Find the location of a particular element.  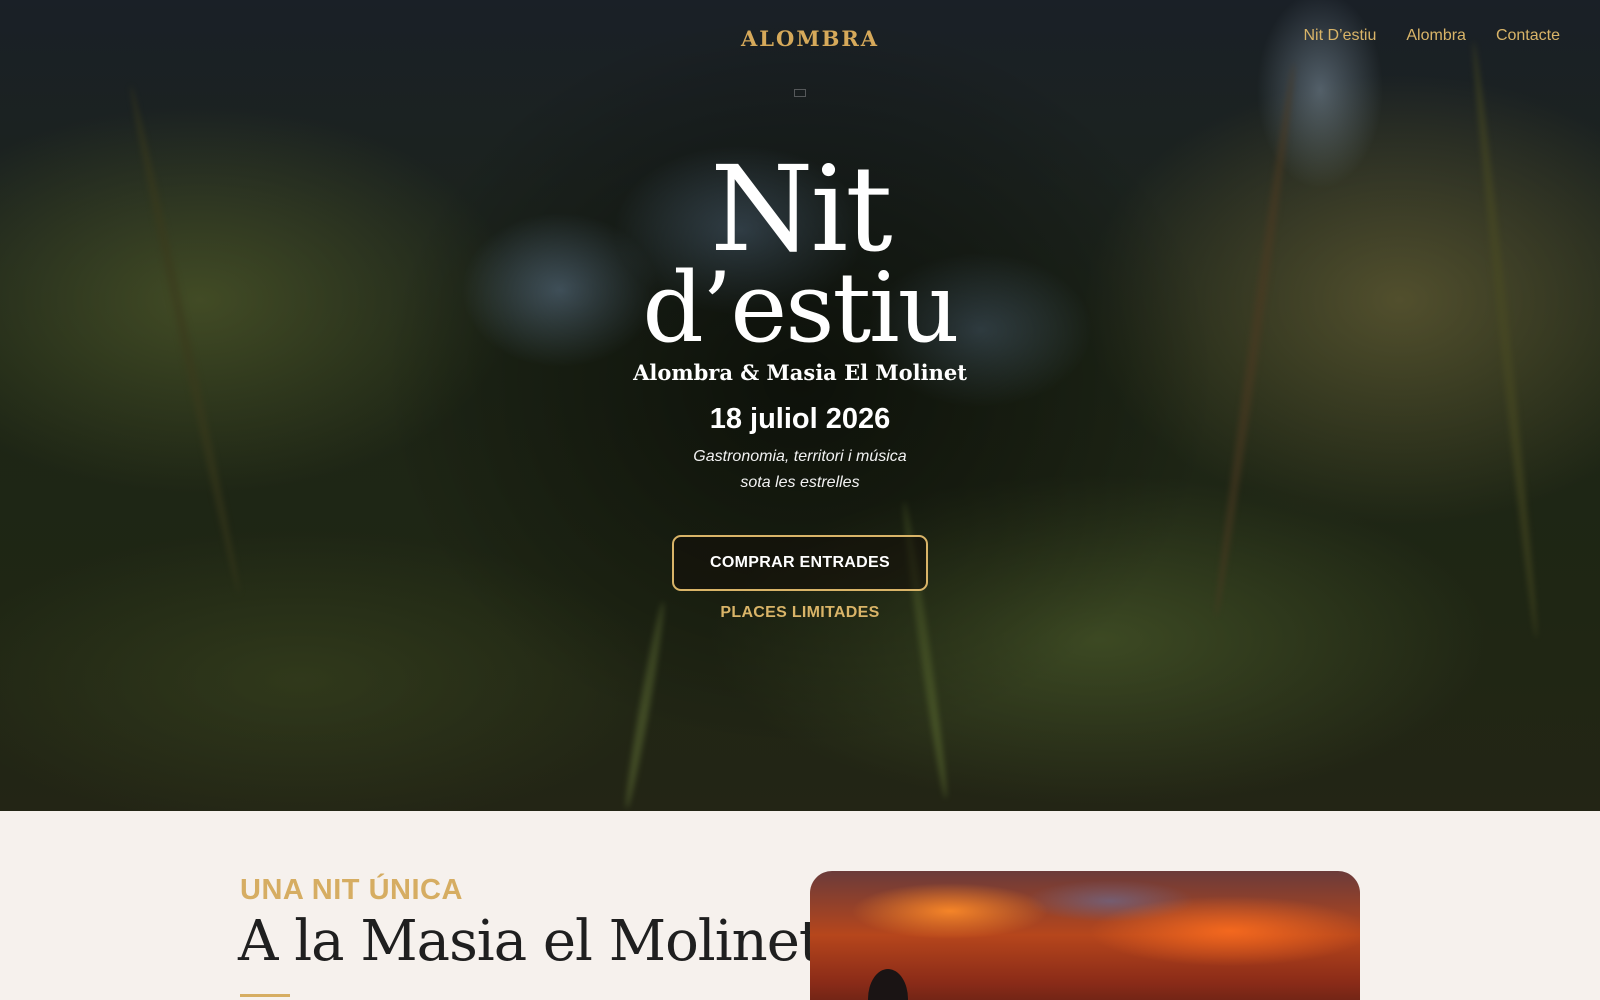

hero-subtitle: Alombra & Masia El Molinet is located at coordinates (800, 372).